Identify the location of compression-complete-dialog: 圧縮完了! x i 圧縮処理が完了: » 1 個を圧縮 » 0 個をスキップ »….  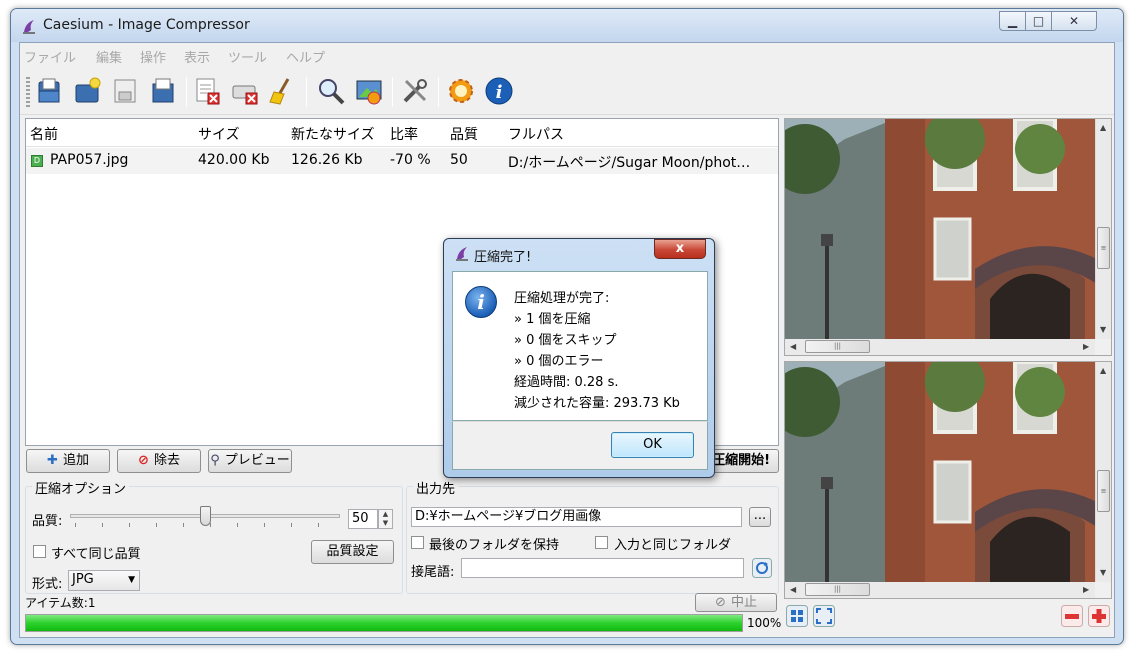
(579, 358).